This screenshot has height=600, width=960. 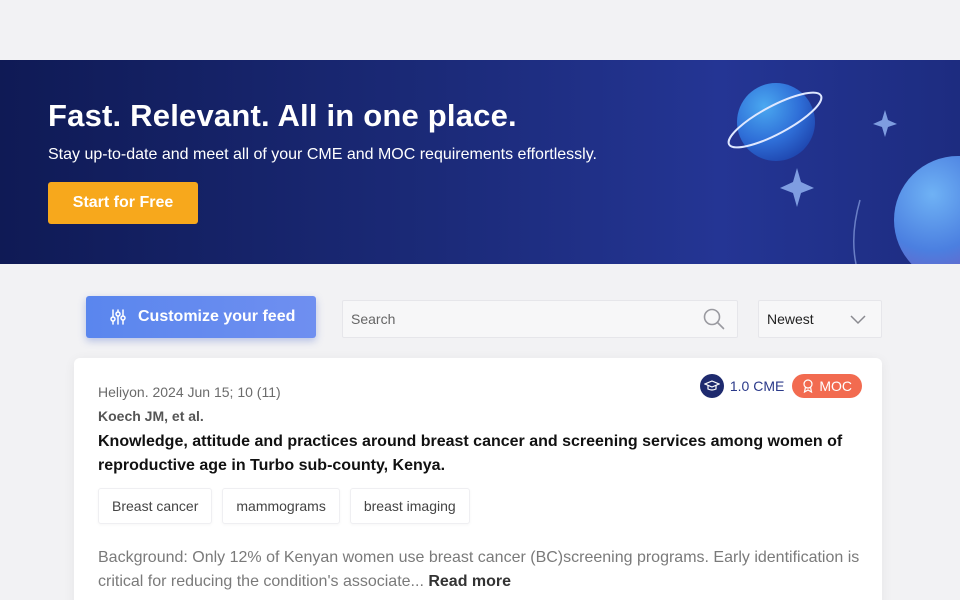 What do you see at coordinates (189, 392) in the screenshot?
I see `article-source: Heliyon. 2024 Jun 15; 10 (11)` at bounding box center [189, 392].